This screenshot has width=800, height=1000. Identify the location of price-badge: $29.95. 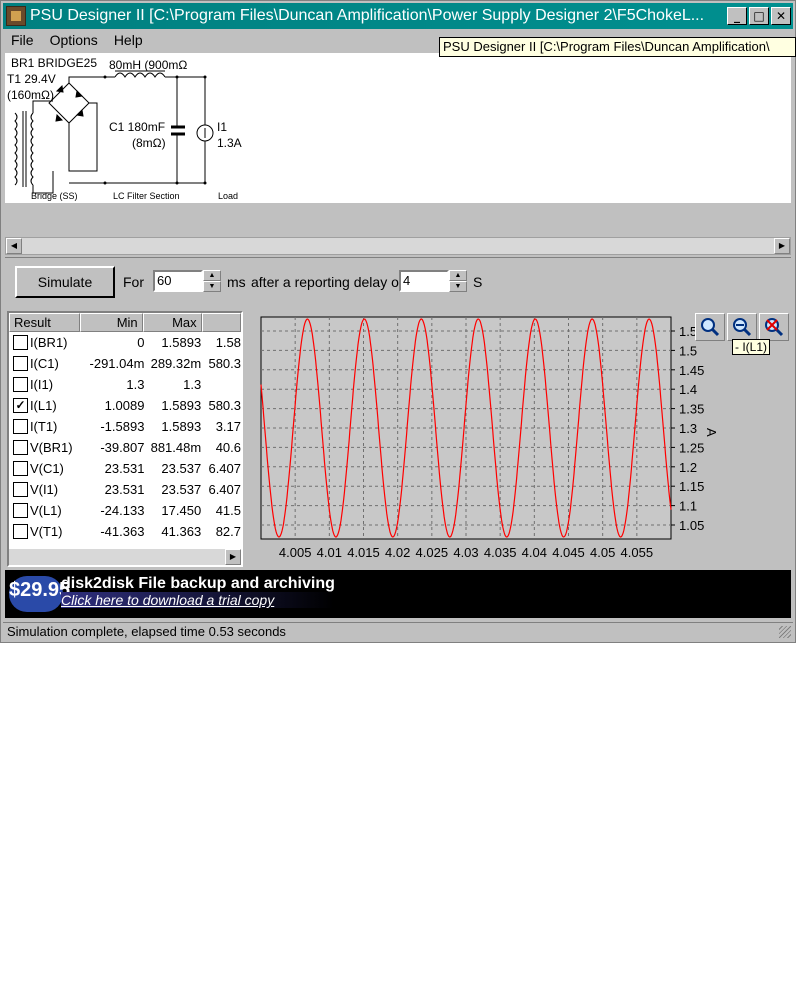
(39, 594).